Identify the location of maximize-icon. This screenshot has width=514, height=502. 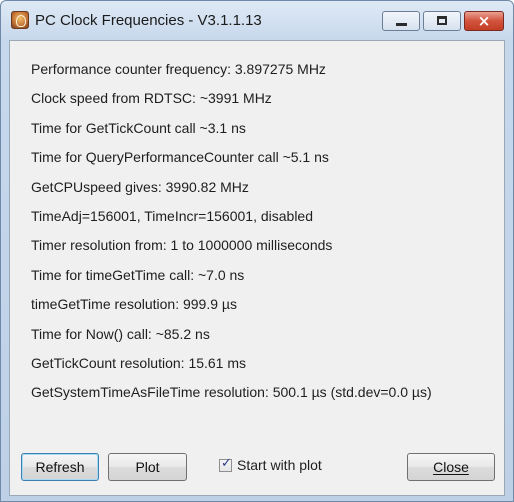
(442, 20).